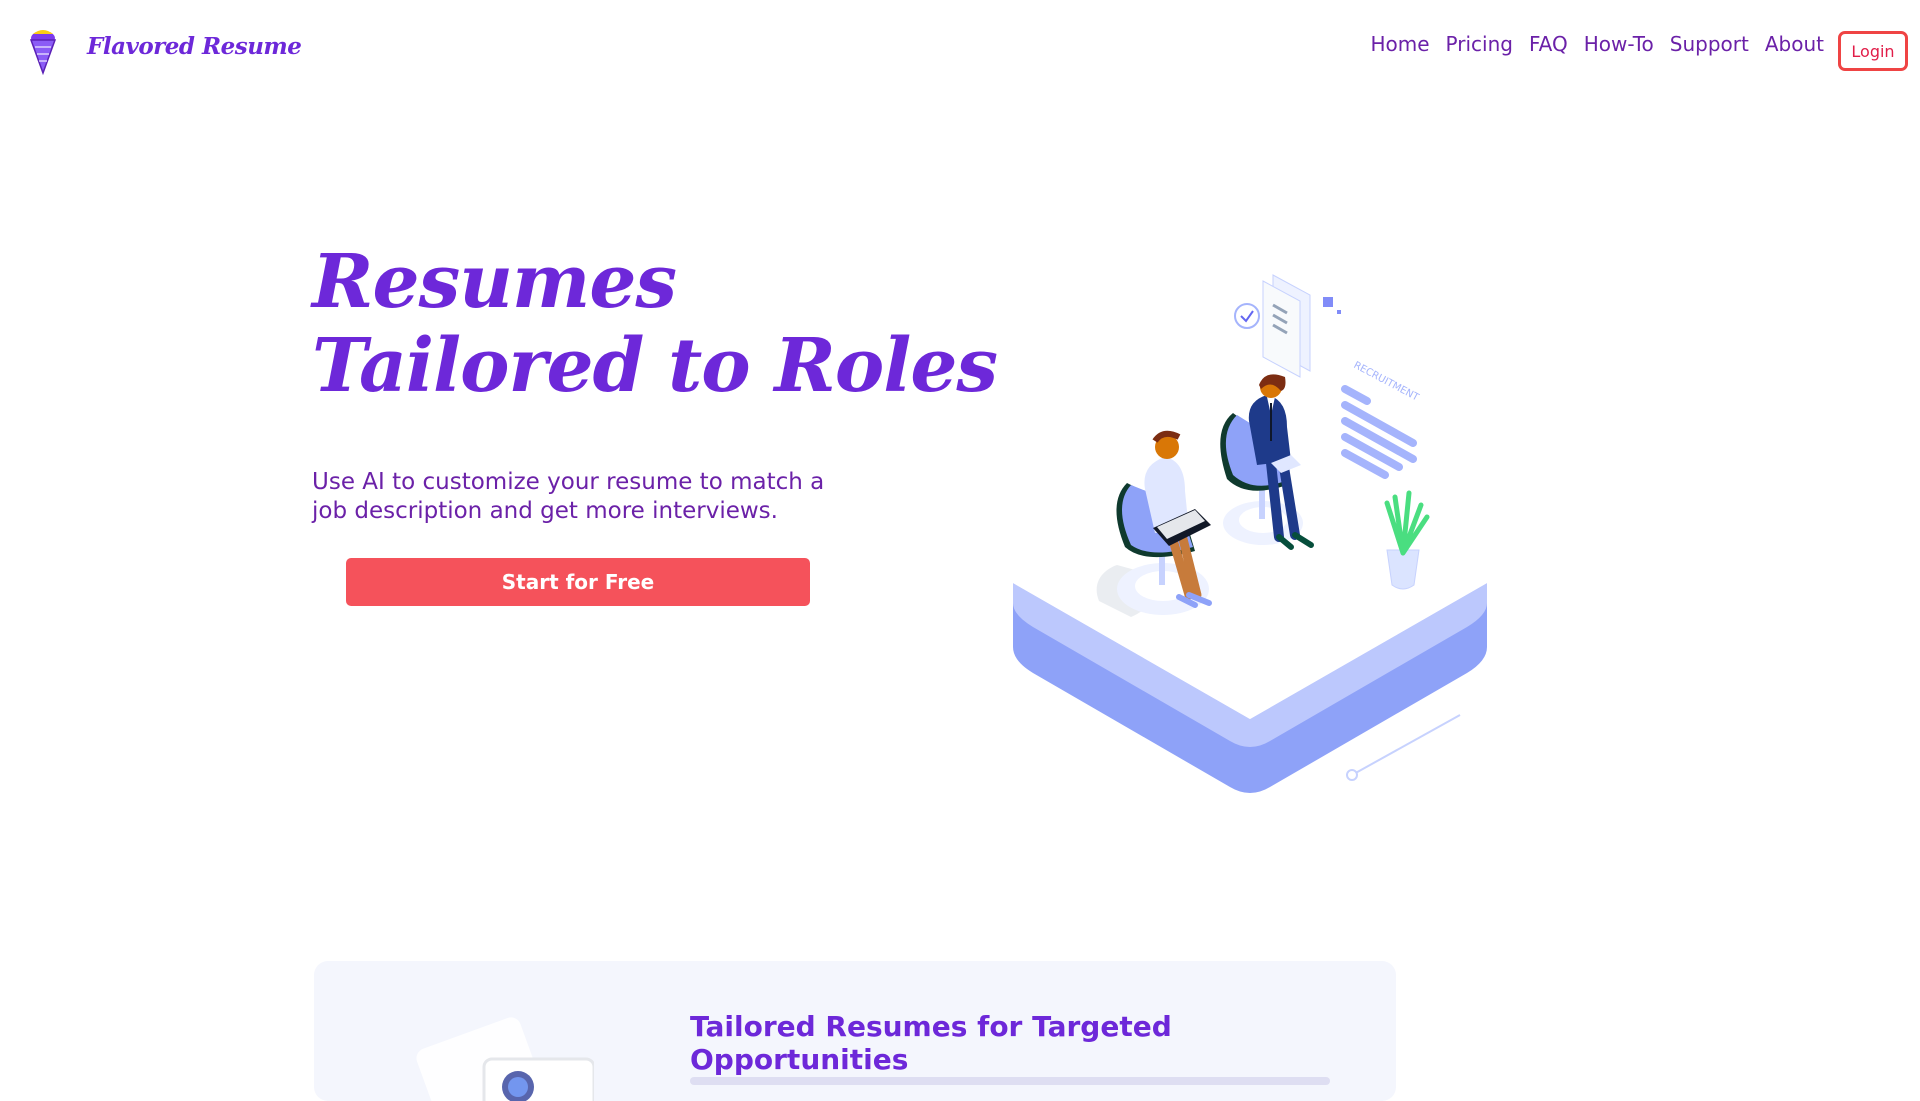 Image resolution: width=1920 pixels, height=1101 pixels. I want to click on main-nav: Home Pricing FAQ How-To Support About, so click(1597, 44).